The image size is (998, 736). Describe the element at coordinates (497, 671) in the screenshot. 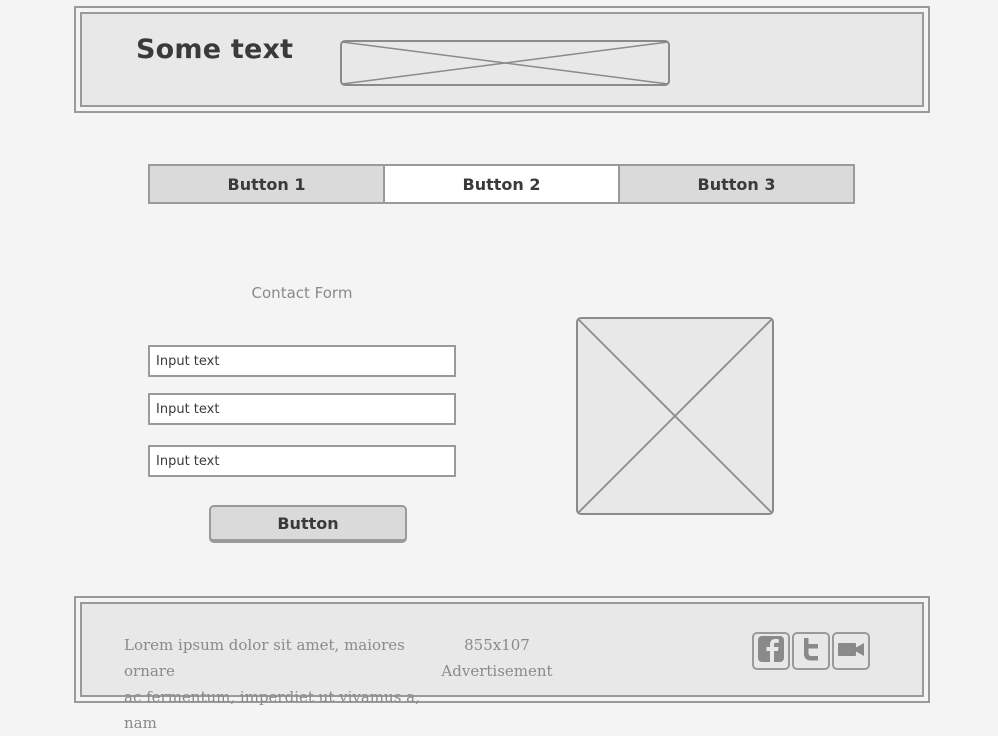

I see `ad-label: Advertisement` at that location.